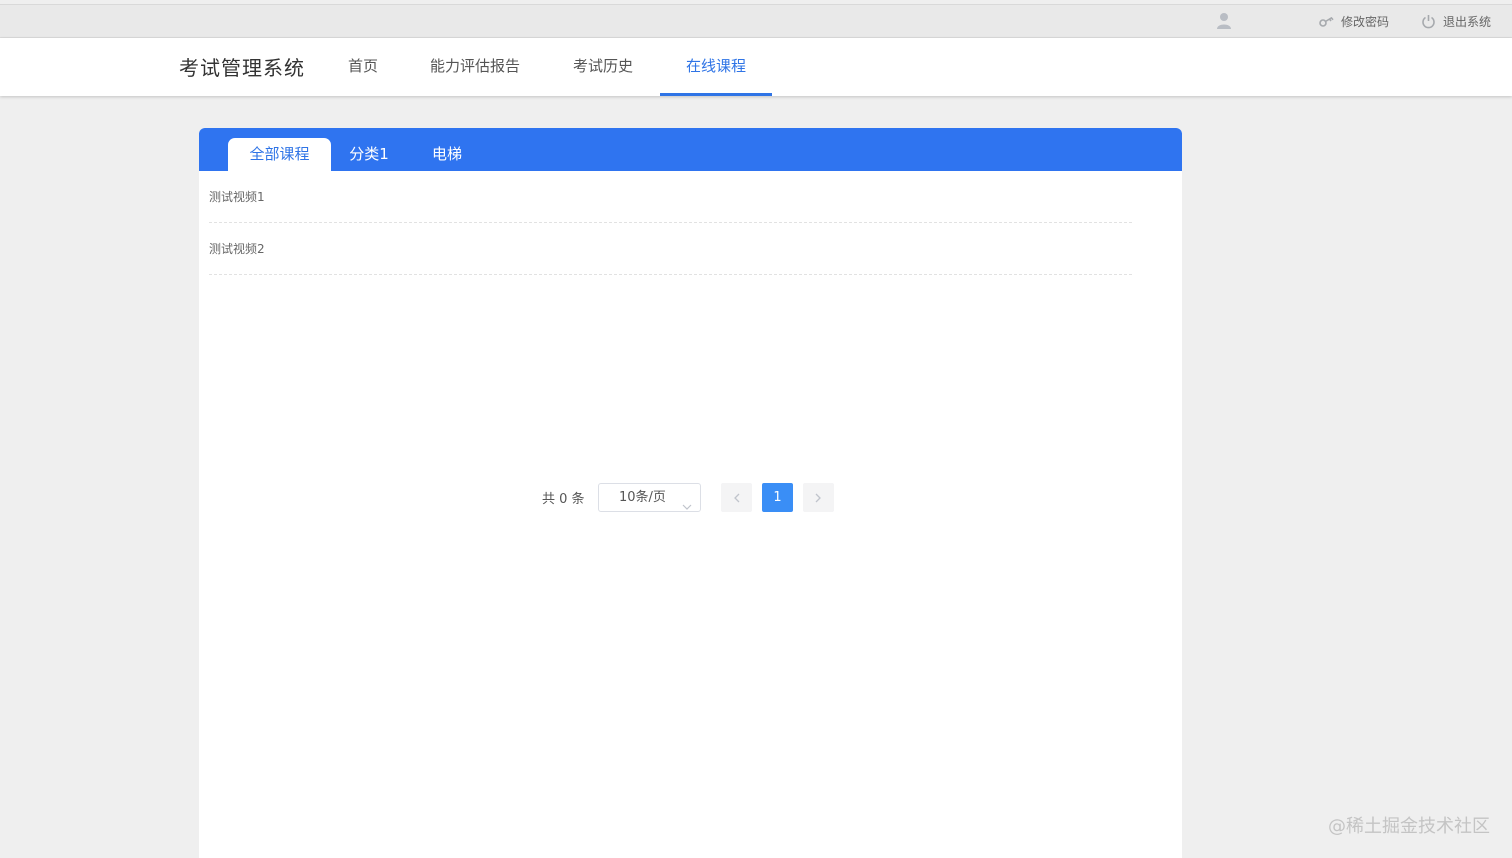 The height and width of the screenshot is (858, 1512). I want to click on nav-active-indicator, so click(716, 94).